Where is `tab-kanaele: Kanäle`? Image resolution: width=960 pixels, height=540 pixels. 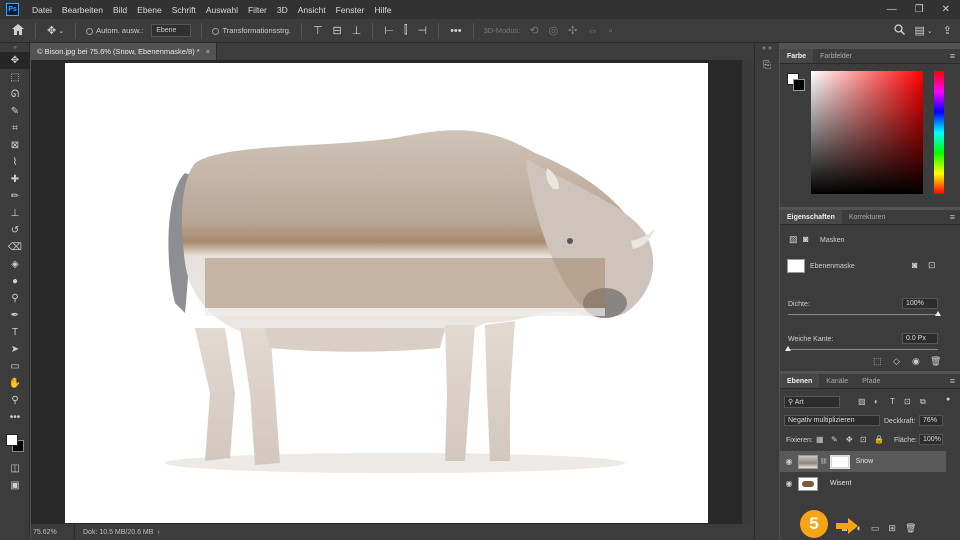 tab-kanaele: Kanäle is located at coordinates (837, 381).